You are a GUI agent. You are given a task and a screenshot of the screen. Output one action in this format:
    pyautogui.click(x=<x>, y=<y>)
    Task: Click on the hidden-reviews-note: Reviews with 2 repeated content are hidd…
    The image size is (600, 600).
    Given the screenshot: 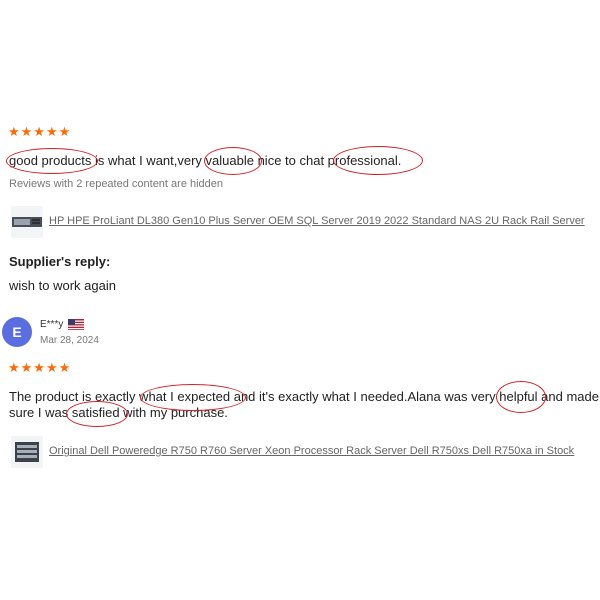 What is the action you would take?
    pyautogui.click(x=116, y=184)
    